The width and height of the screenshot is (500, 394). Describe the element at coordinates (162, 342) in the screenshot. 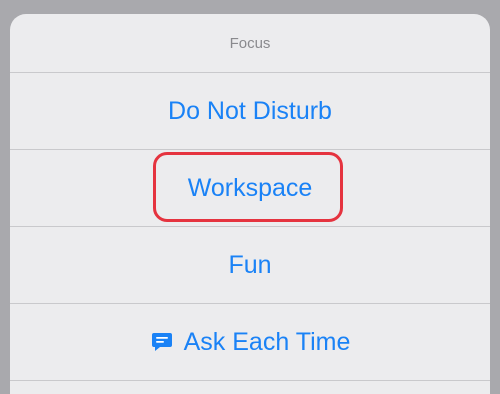

I see `message-icon` at that location.